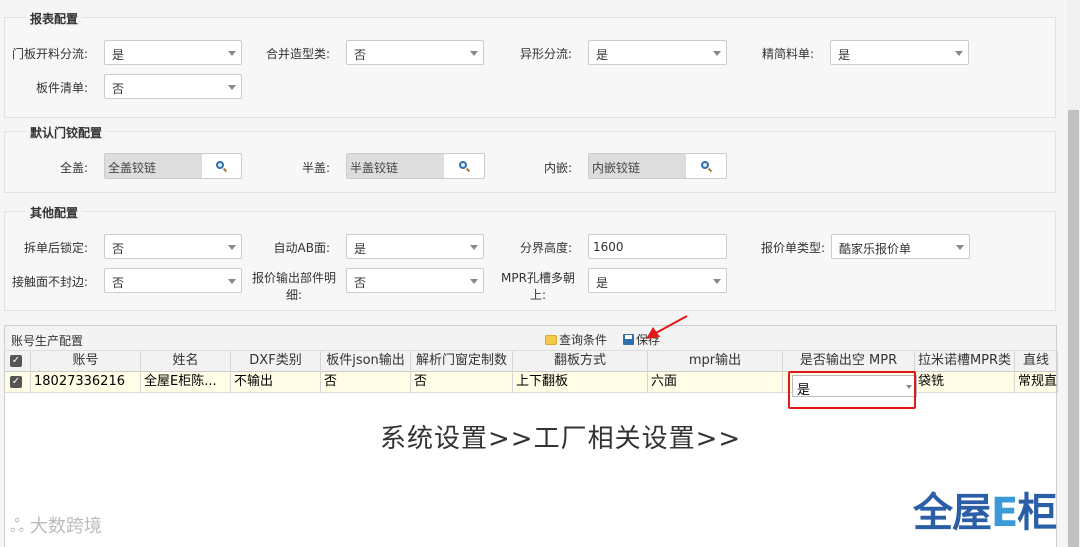 The height and width of the screenshot is (547, 1080). What do you see at coordinates (551, 339) in the screenshot?
I see `folder-icon` at bounding box center [551, 339].